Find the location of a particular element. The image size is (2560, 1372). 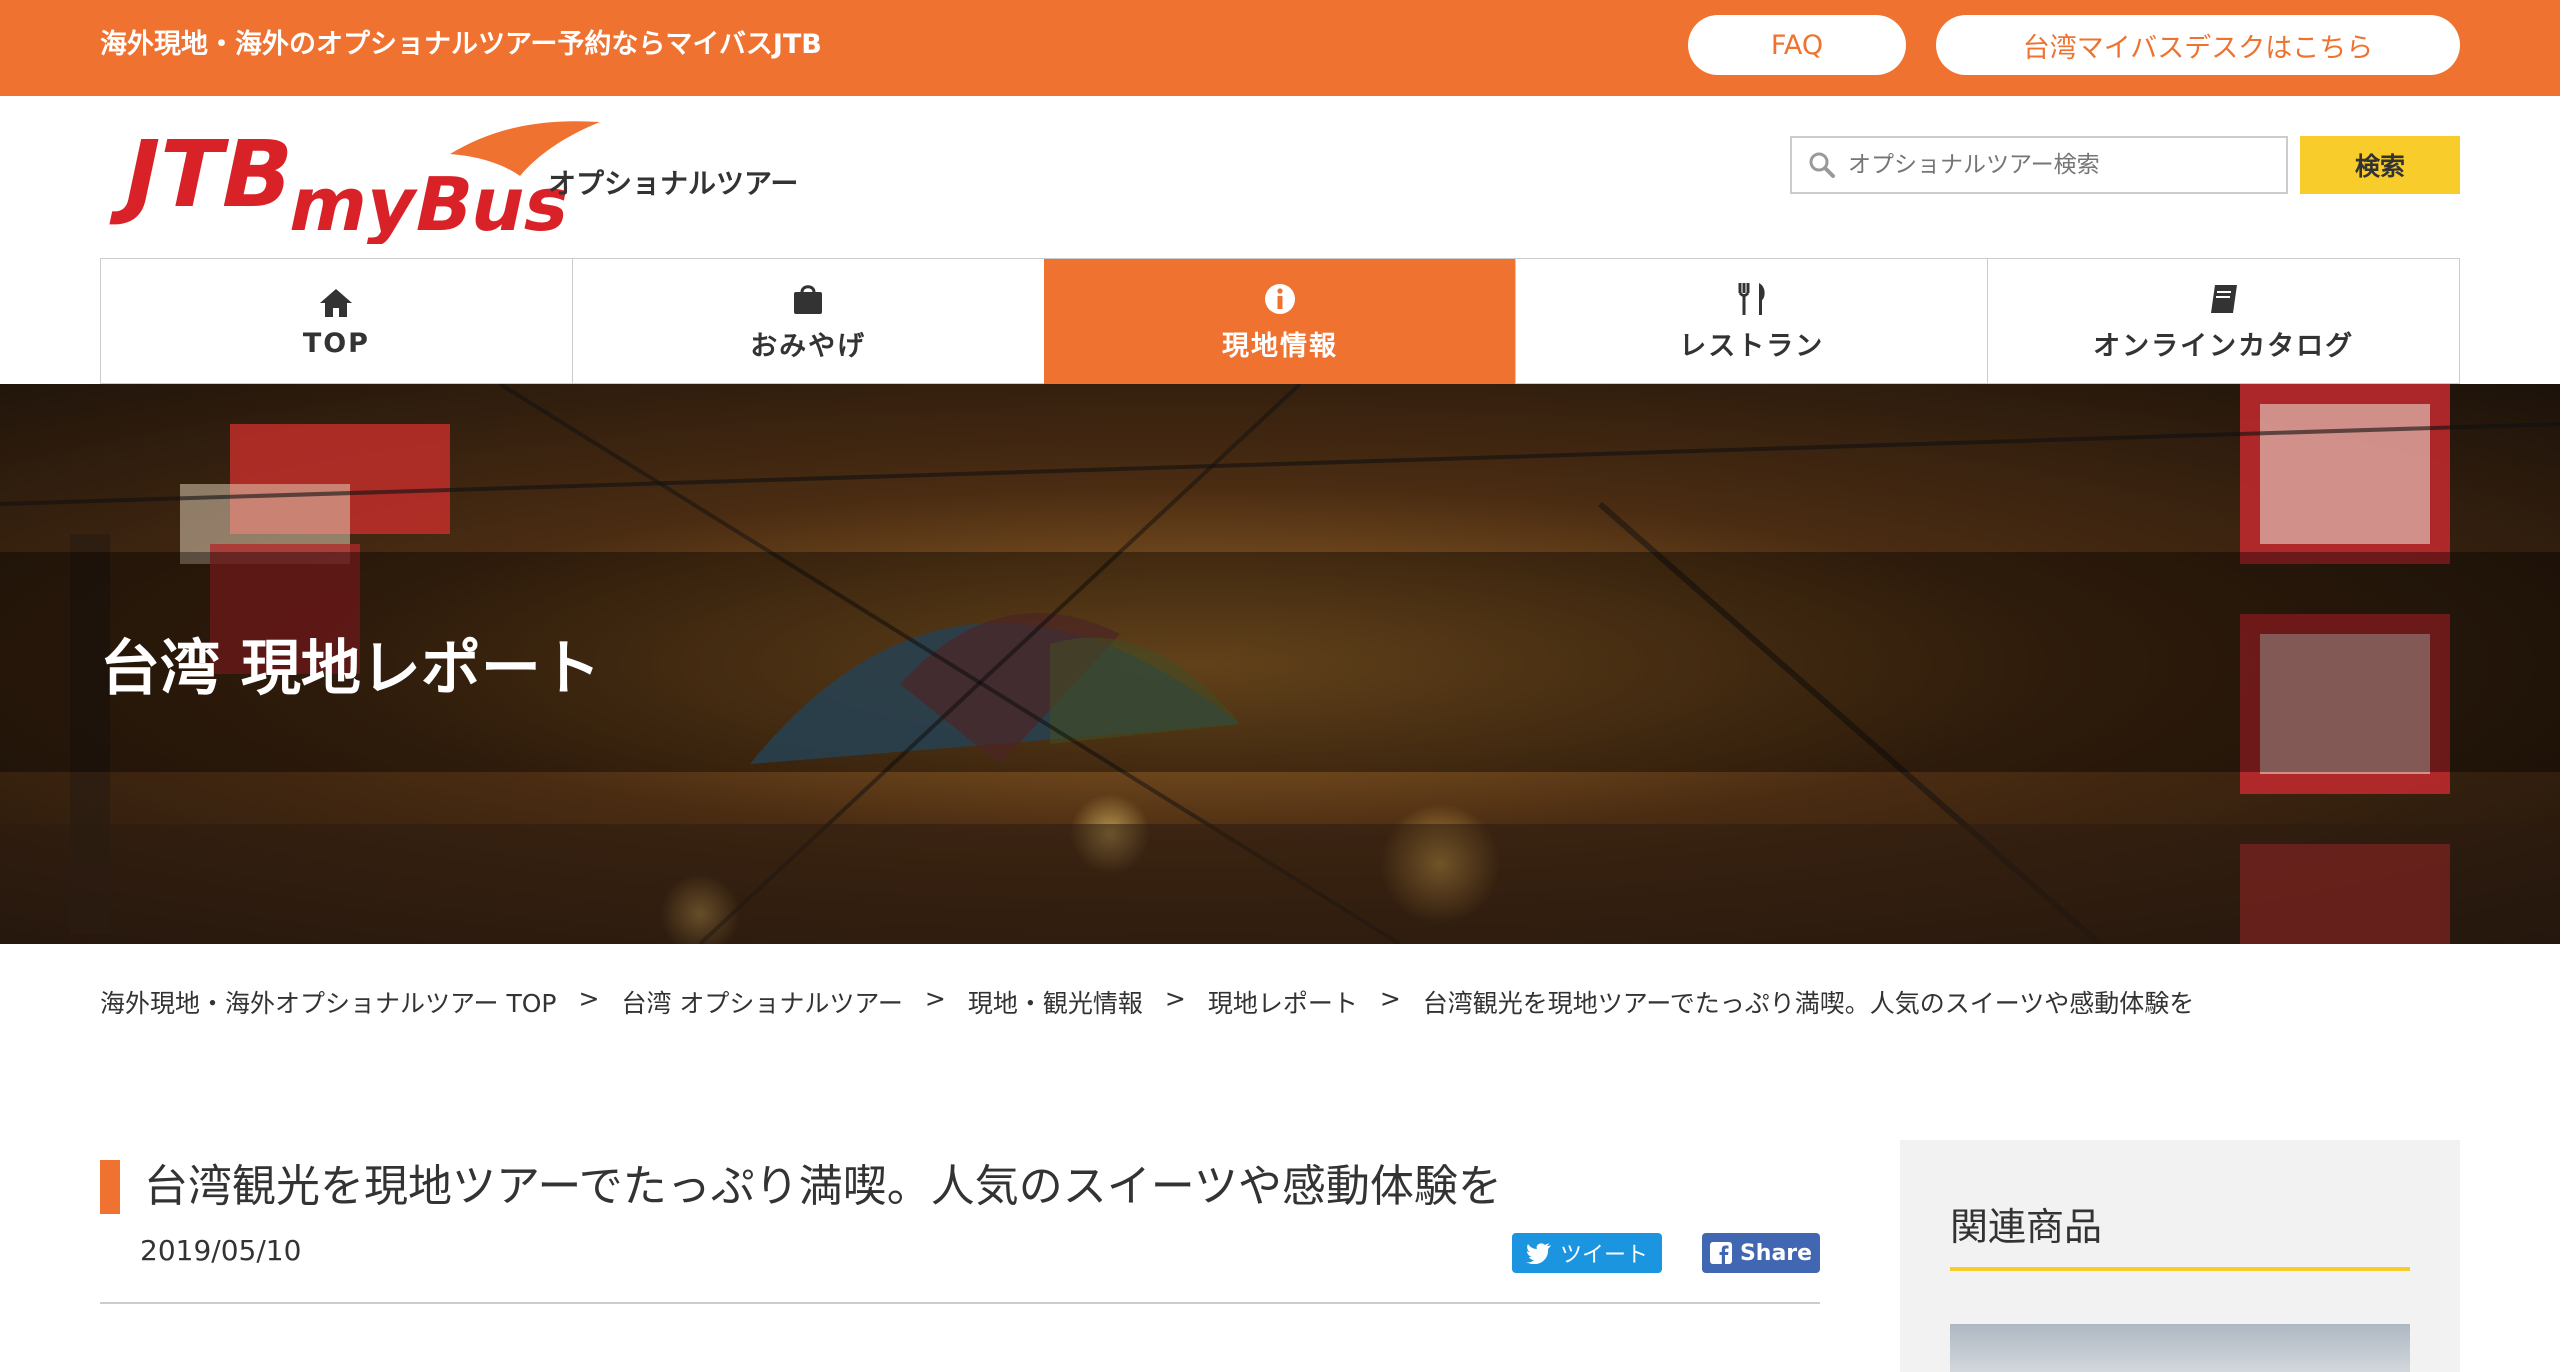

tweet-label: ツイート is located at coordinates (1603, 1255).